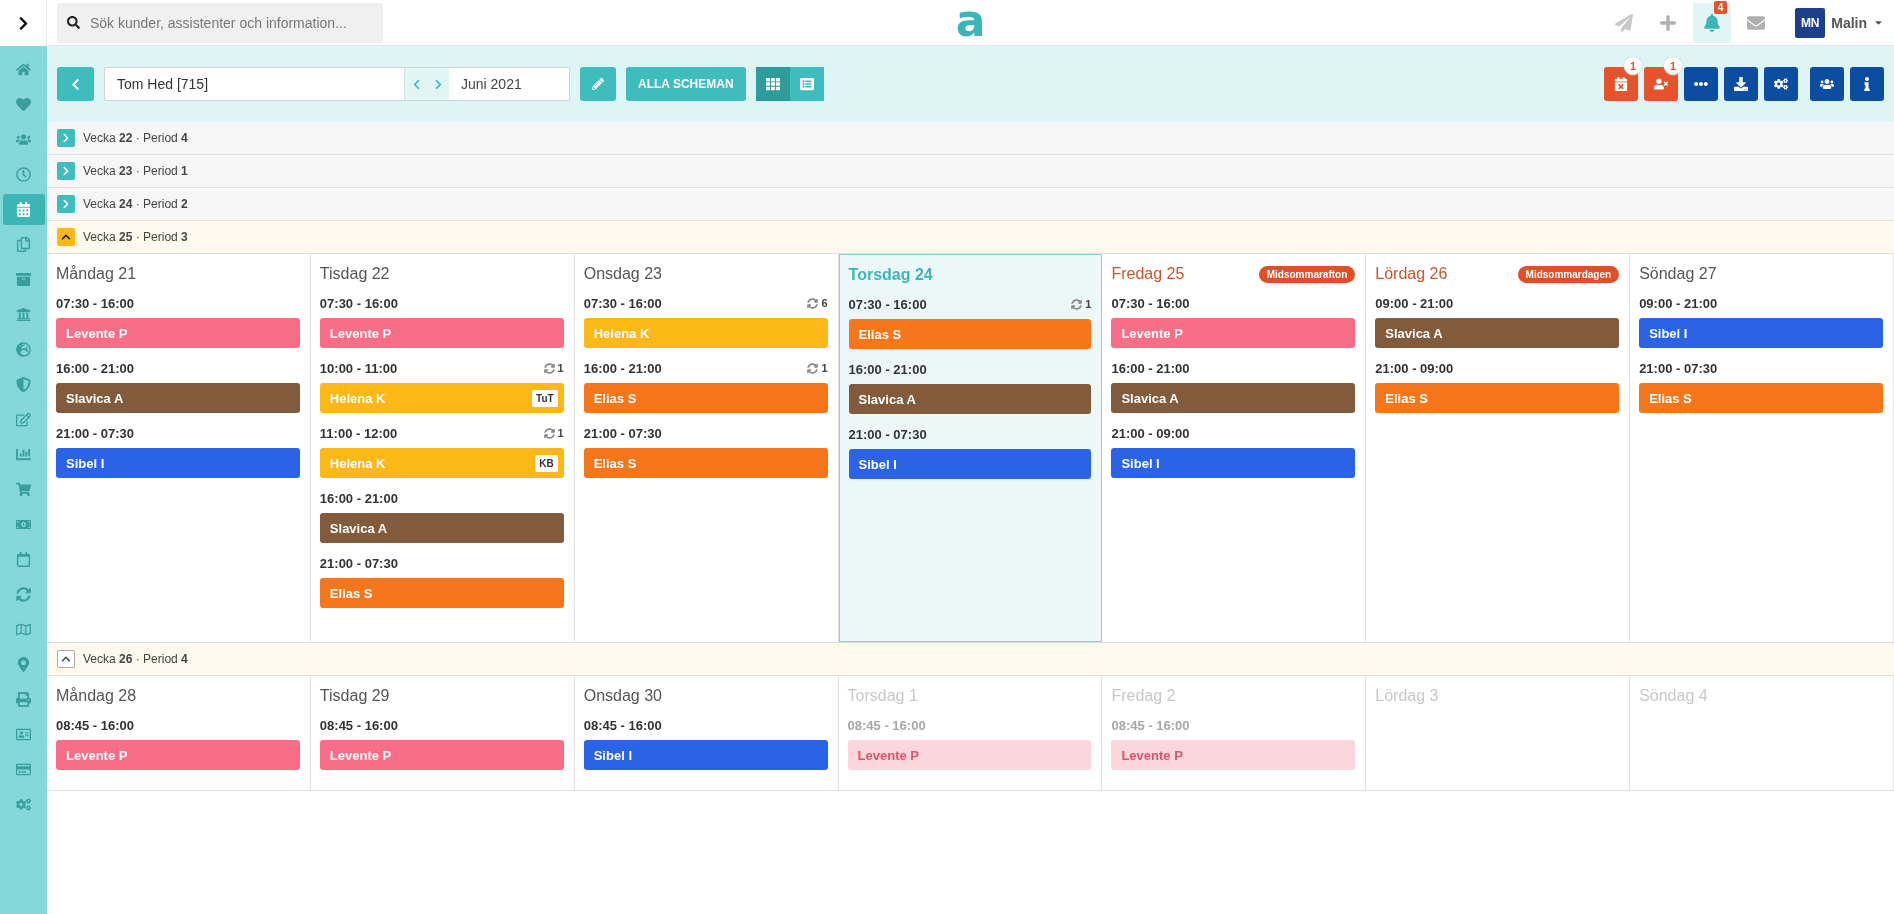  I want to click on user-menu: Malin, so click(1857, 22).